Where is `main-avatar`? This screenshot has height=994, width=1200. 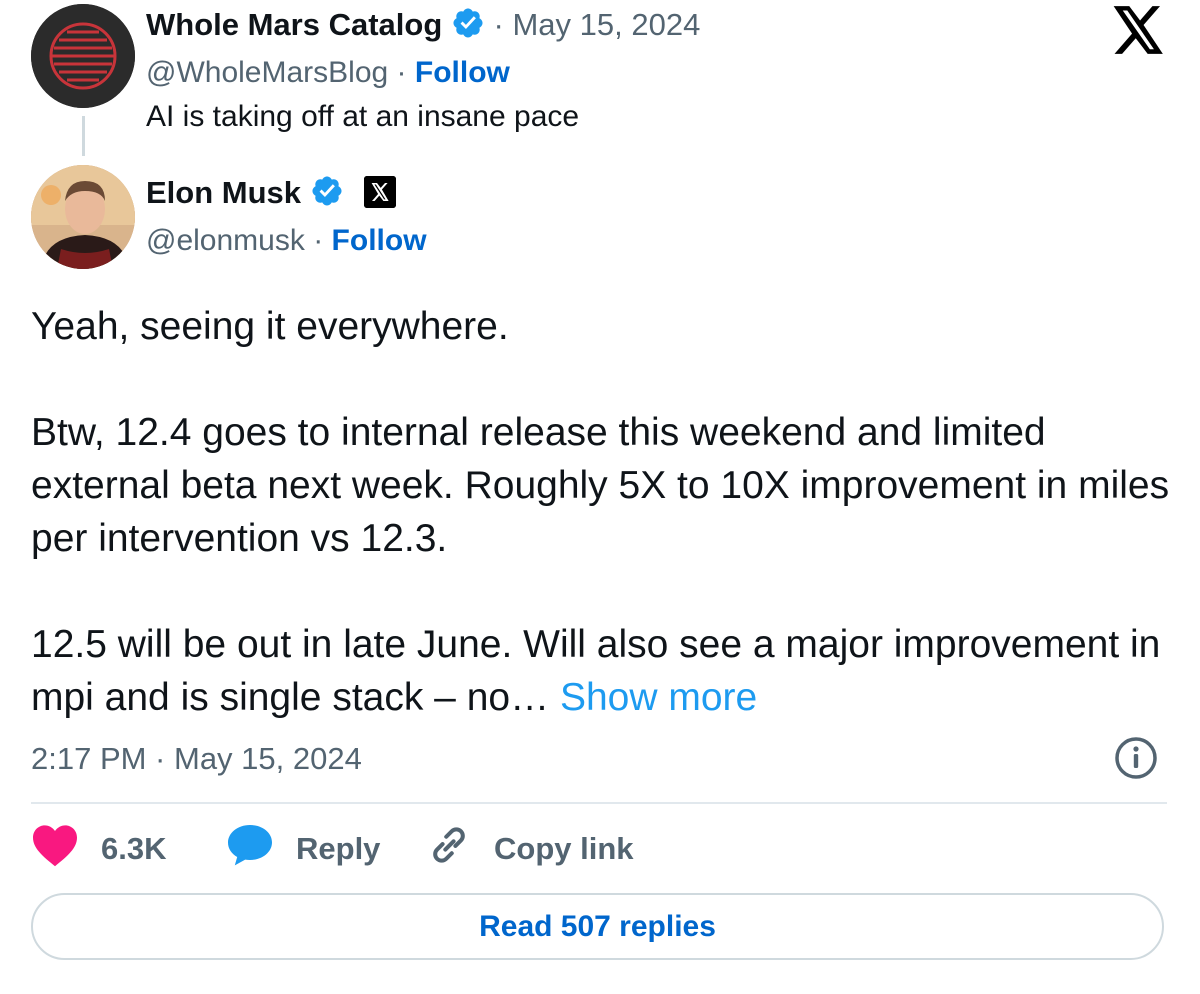
main-avatar is located at coordinates (83, 217).